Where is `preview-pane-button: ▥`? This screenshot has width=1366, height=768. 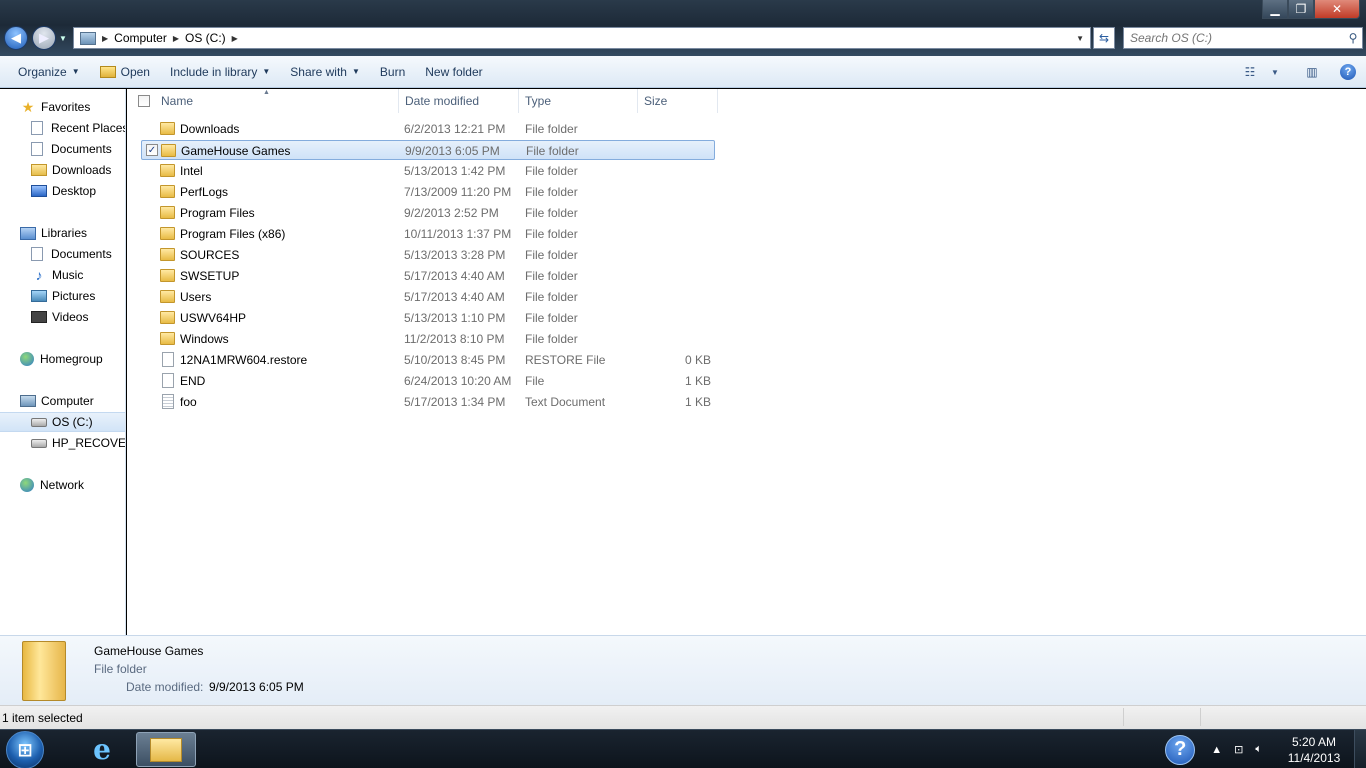 preview-pane-button: ▥ is located at coordinates (1312, 72).